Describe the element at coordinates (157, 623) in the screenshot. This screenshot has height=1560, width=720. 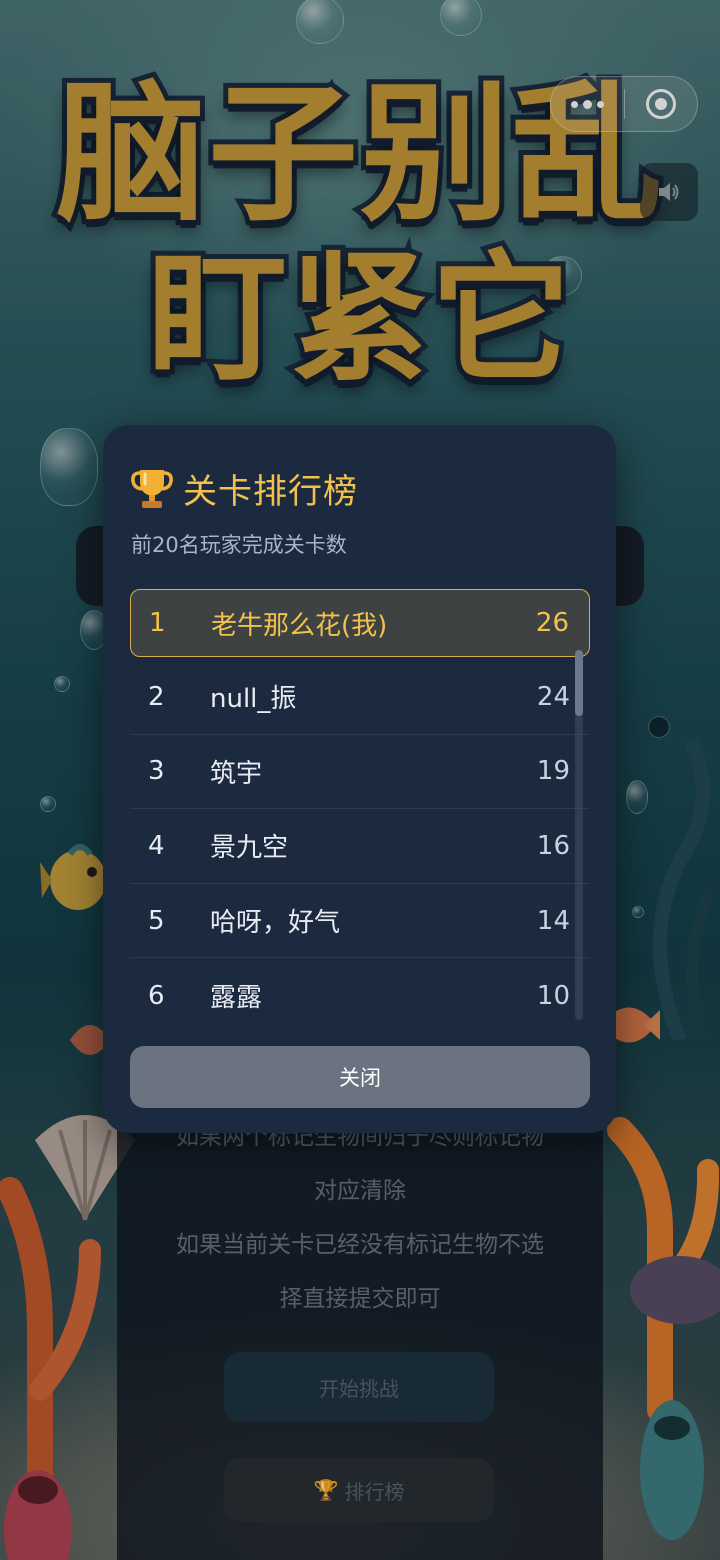
I see `row-rank: 1` at that location.